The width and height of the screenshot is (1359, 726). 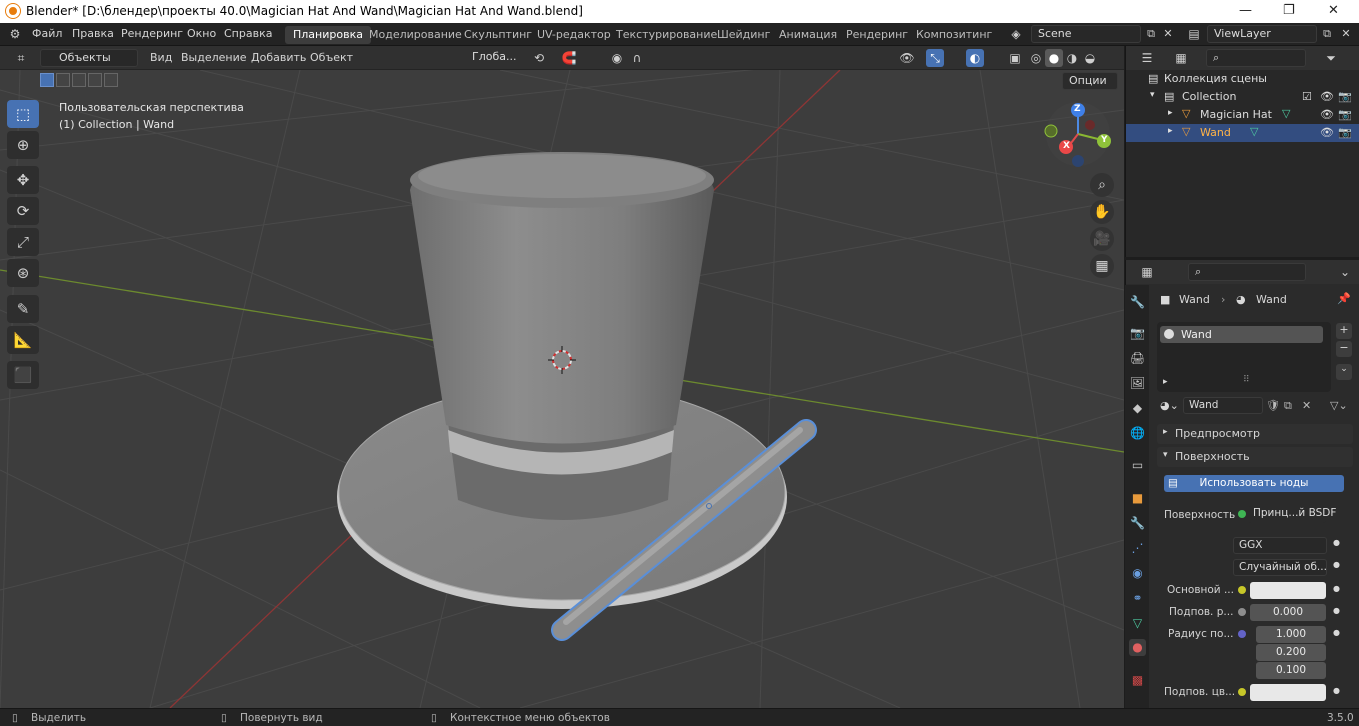 I want to click on cursor-tool: ⊕, so click(x=23, y=145).